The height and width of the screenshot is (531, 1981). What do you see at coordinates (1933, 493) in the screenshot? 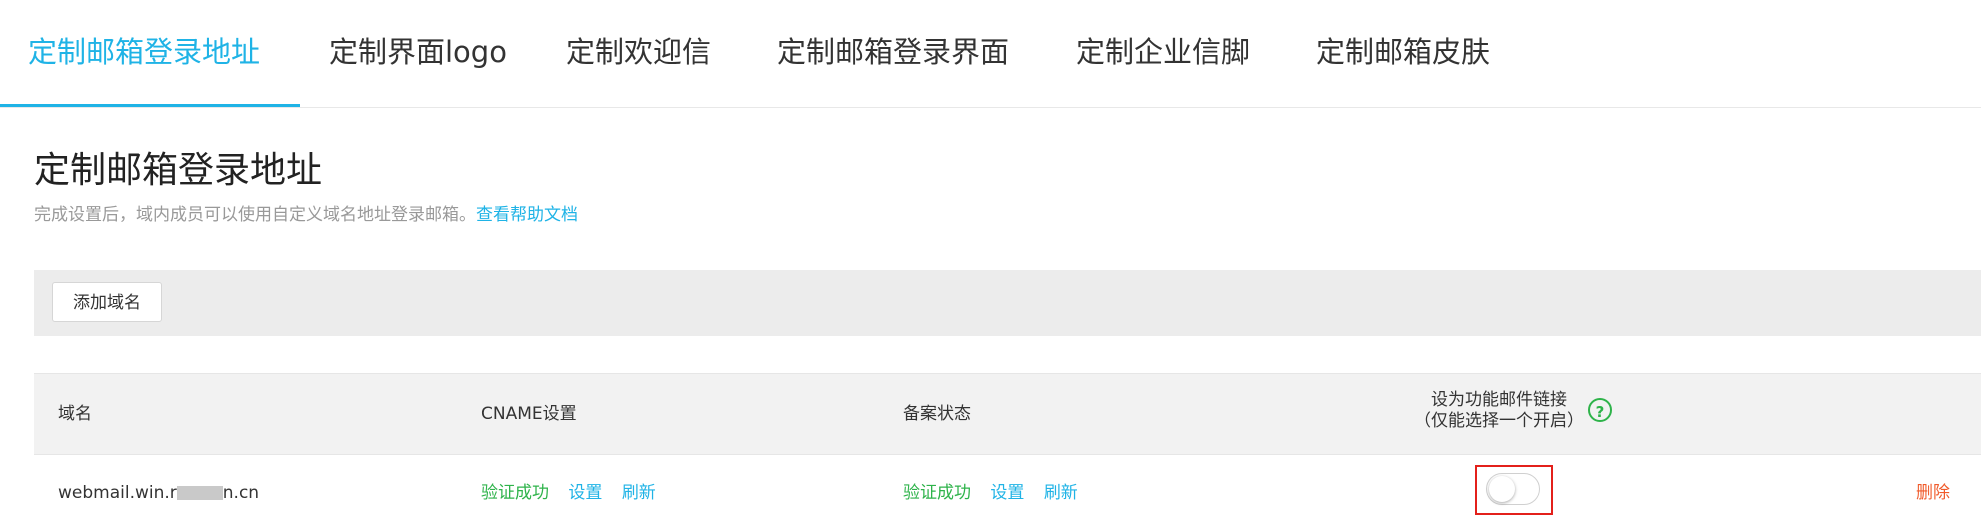
I see `delete-link: 删除` at bounding box center [1933, 493].